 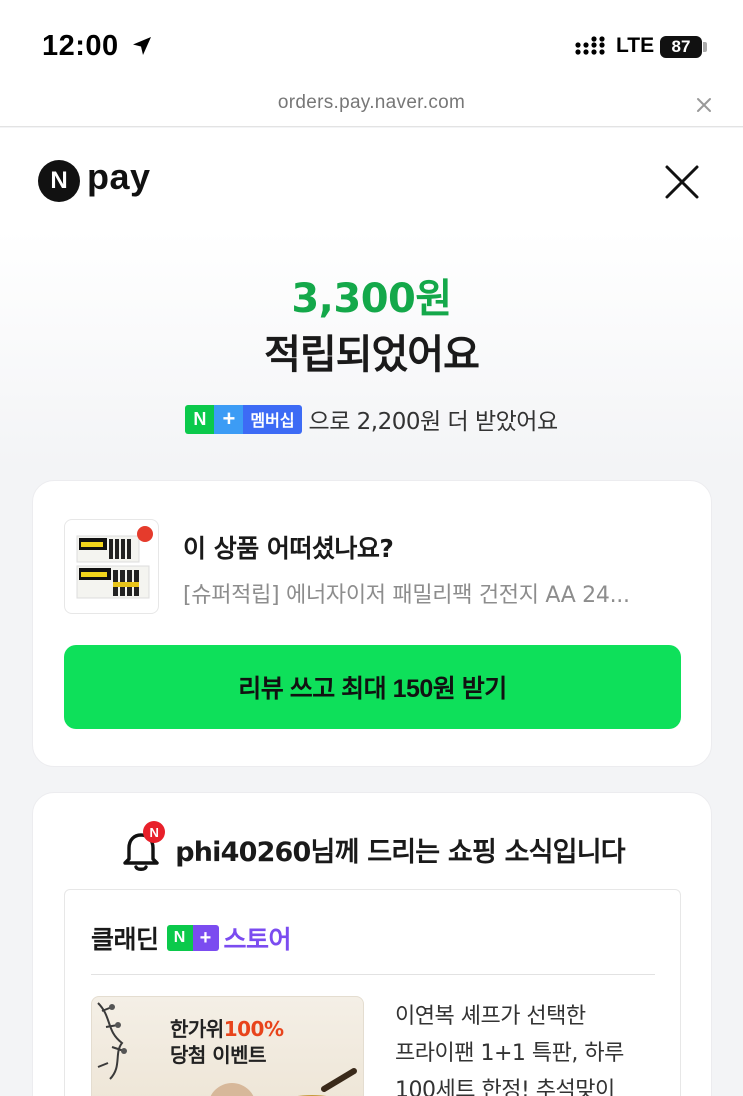 I want to click on battery-pack-image, so click(x=114, y=562).